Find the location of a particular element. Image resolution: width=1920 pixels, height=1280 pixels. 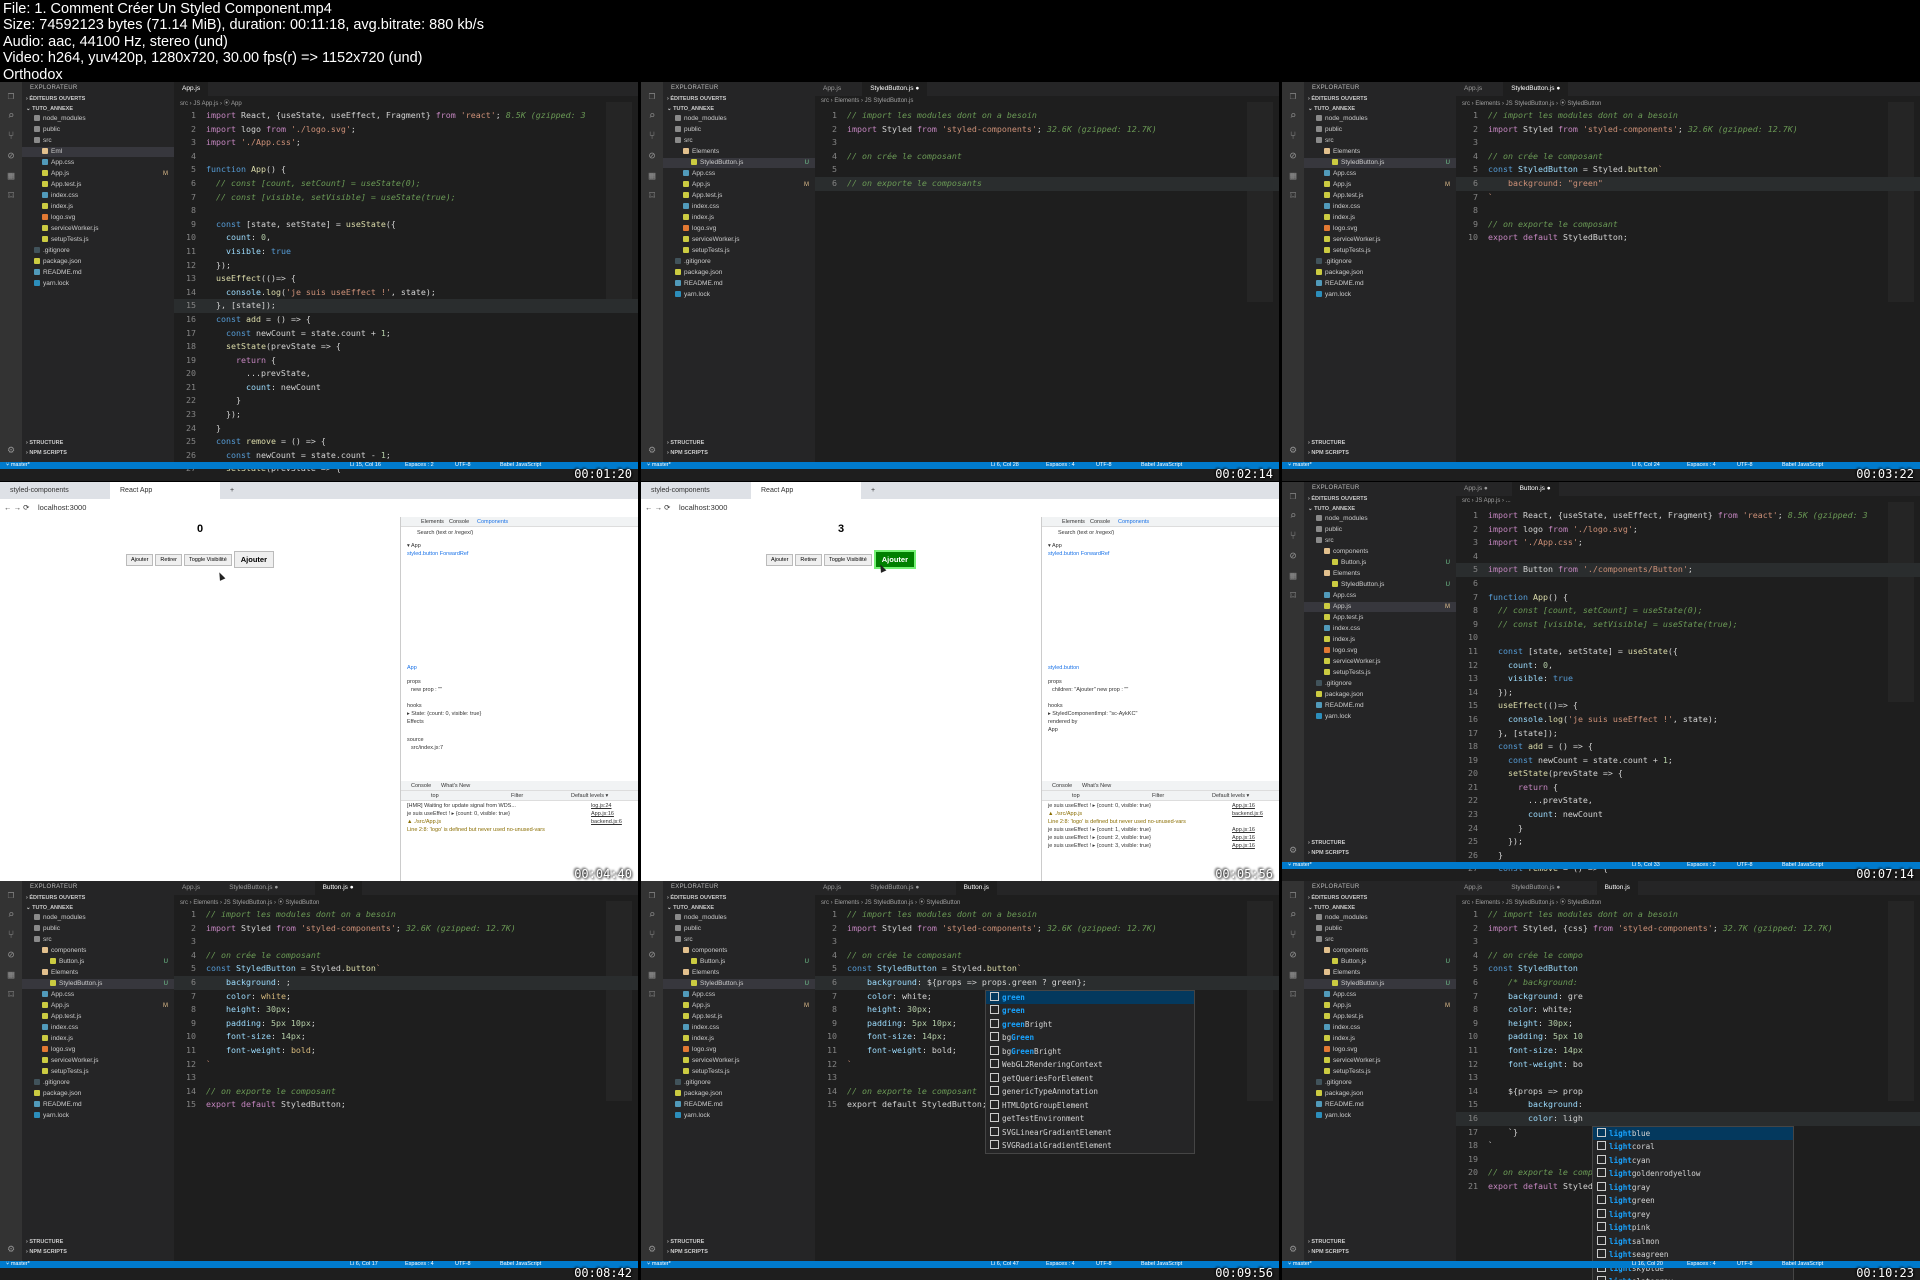

file-tree-item: App.test.js is located at coordinates (1380, 618).